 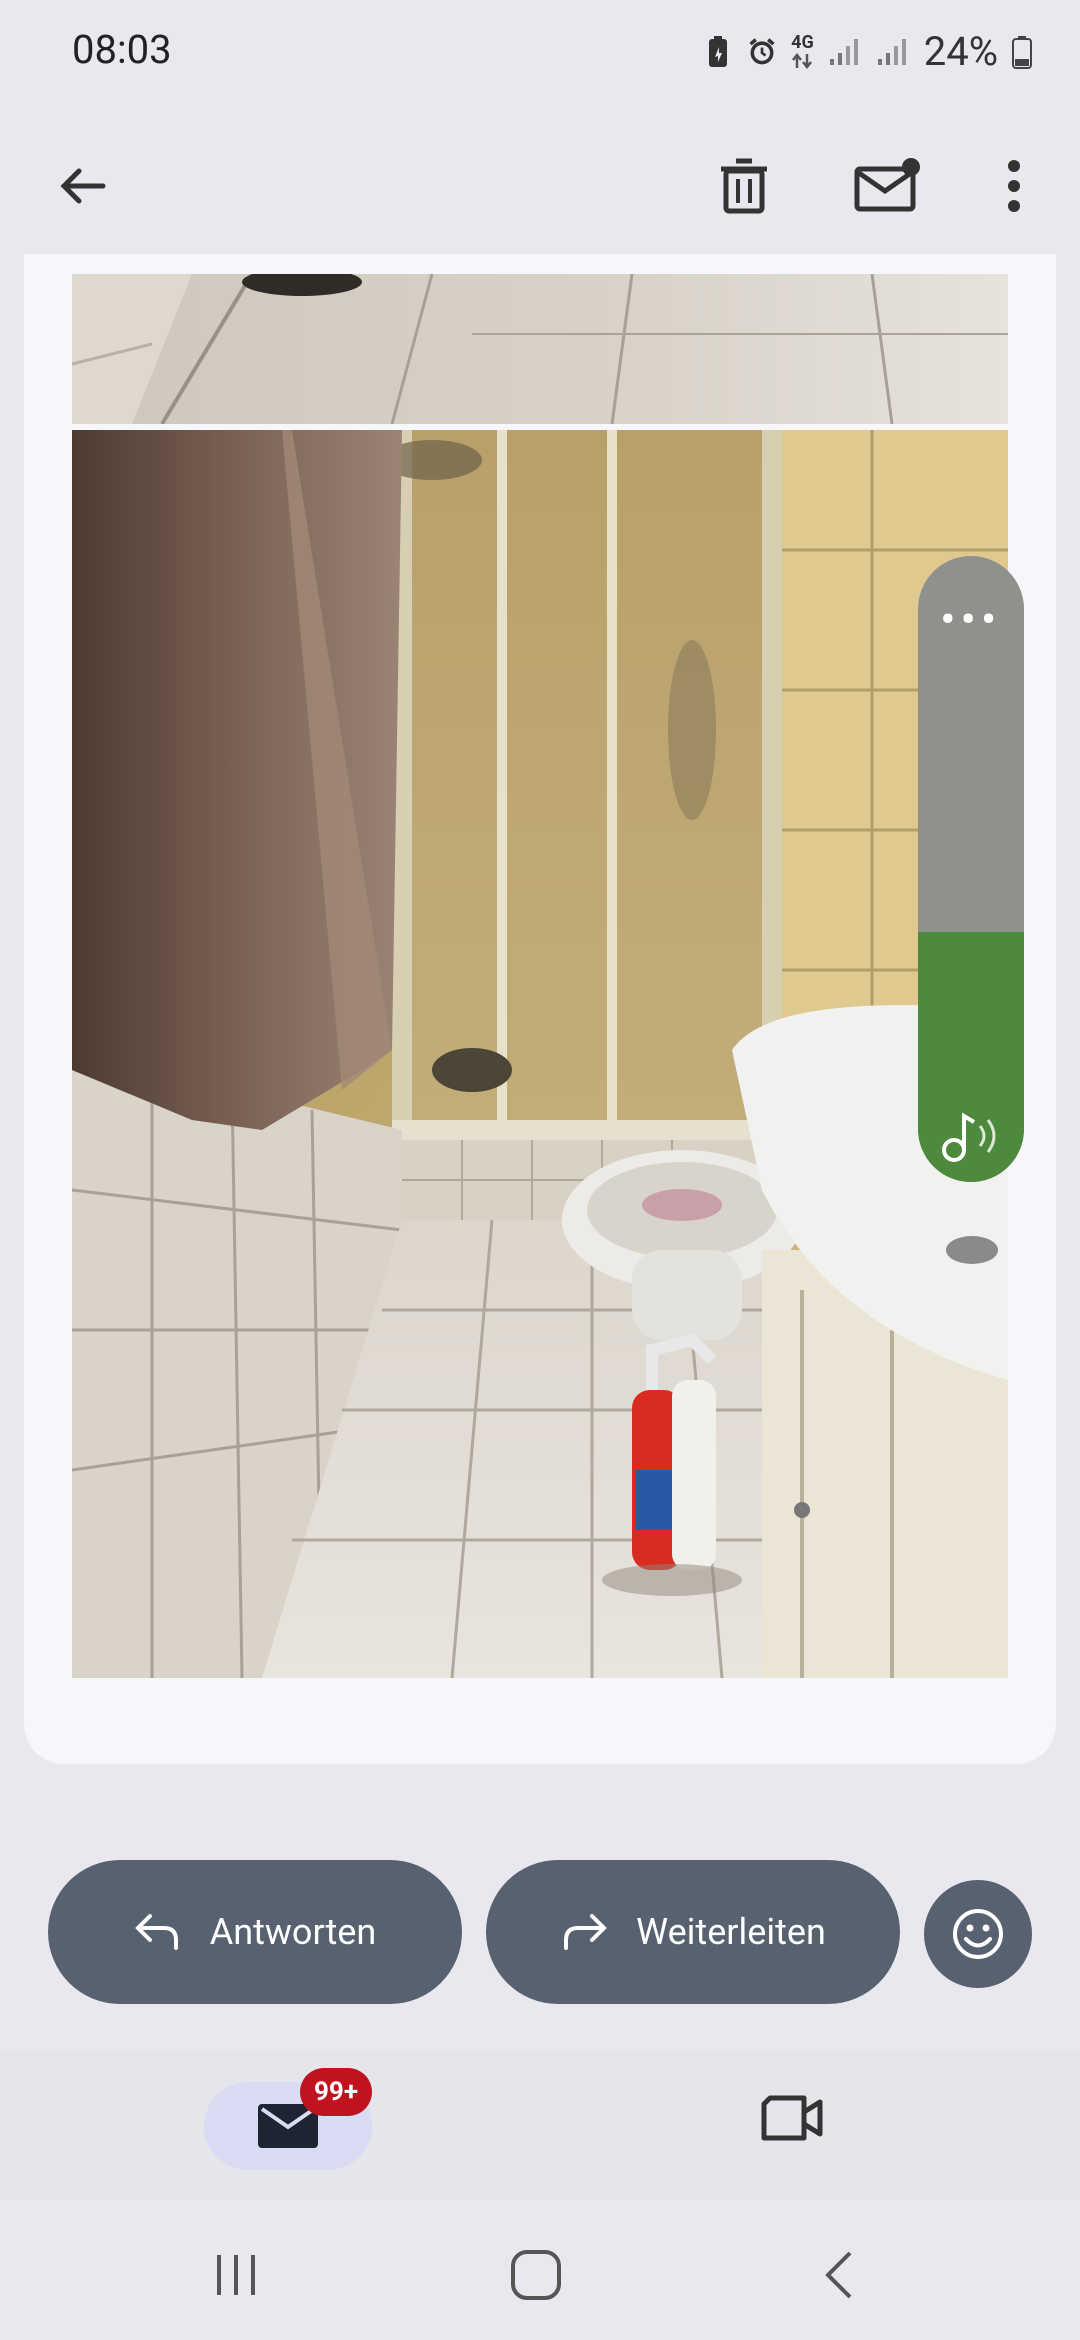 I want to click on status-bar: 08:03 4G 24%, so click(x=540, y=52).